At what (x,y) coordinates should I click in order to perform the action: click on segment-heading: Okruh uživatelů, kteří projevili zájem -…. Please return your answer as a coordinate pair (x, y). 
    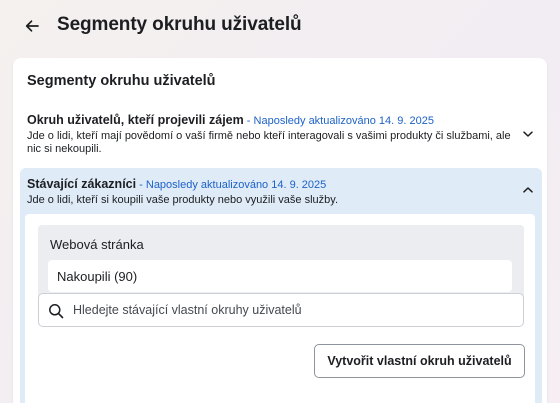
    Looking at the image, I should click on (273, 120).